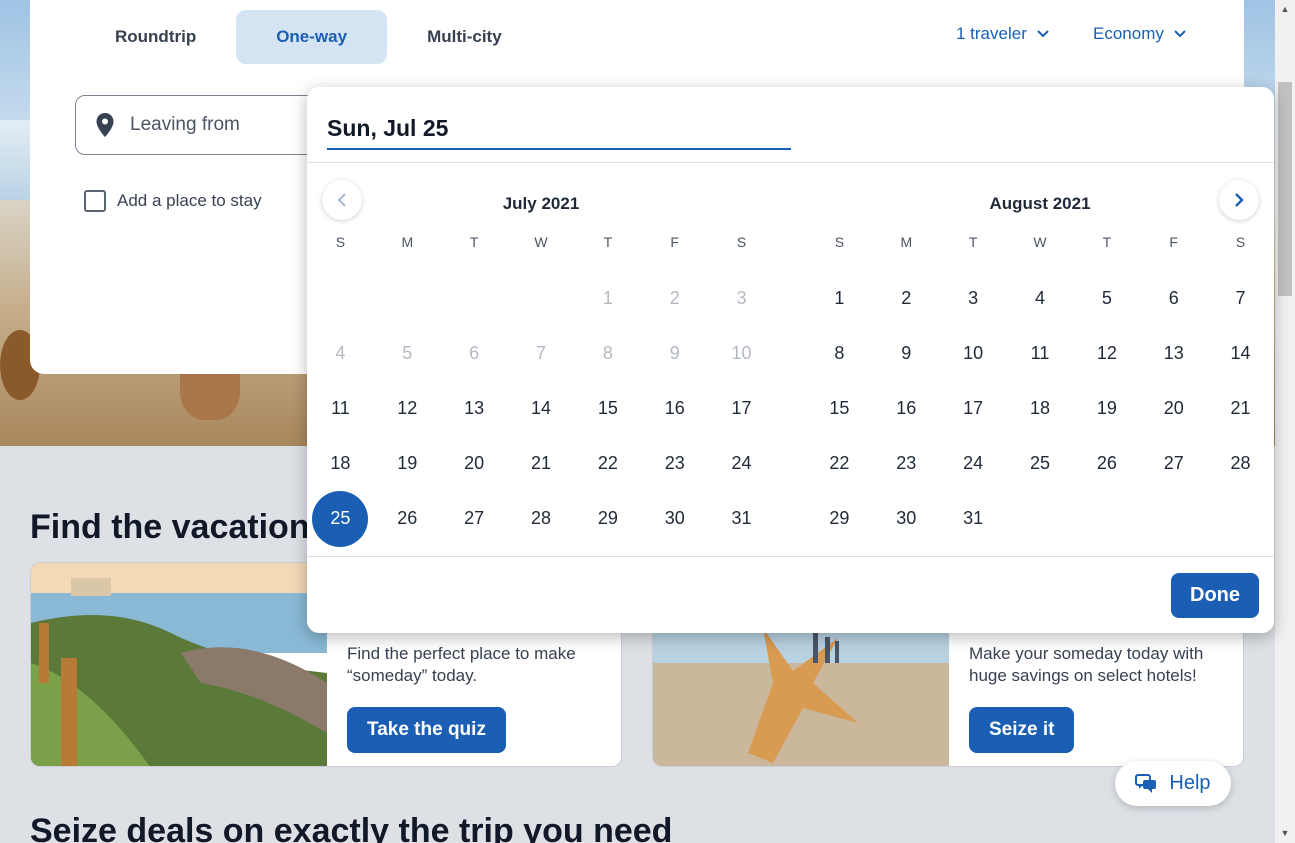  Describe the element at coordinates (351, 827) in the screenshot. I see `deals-heading: Seize deals on exactly the trip you need` at that location.